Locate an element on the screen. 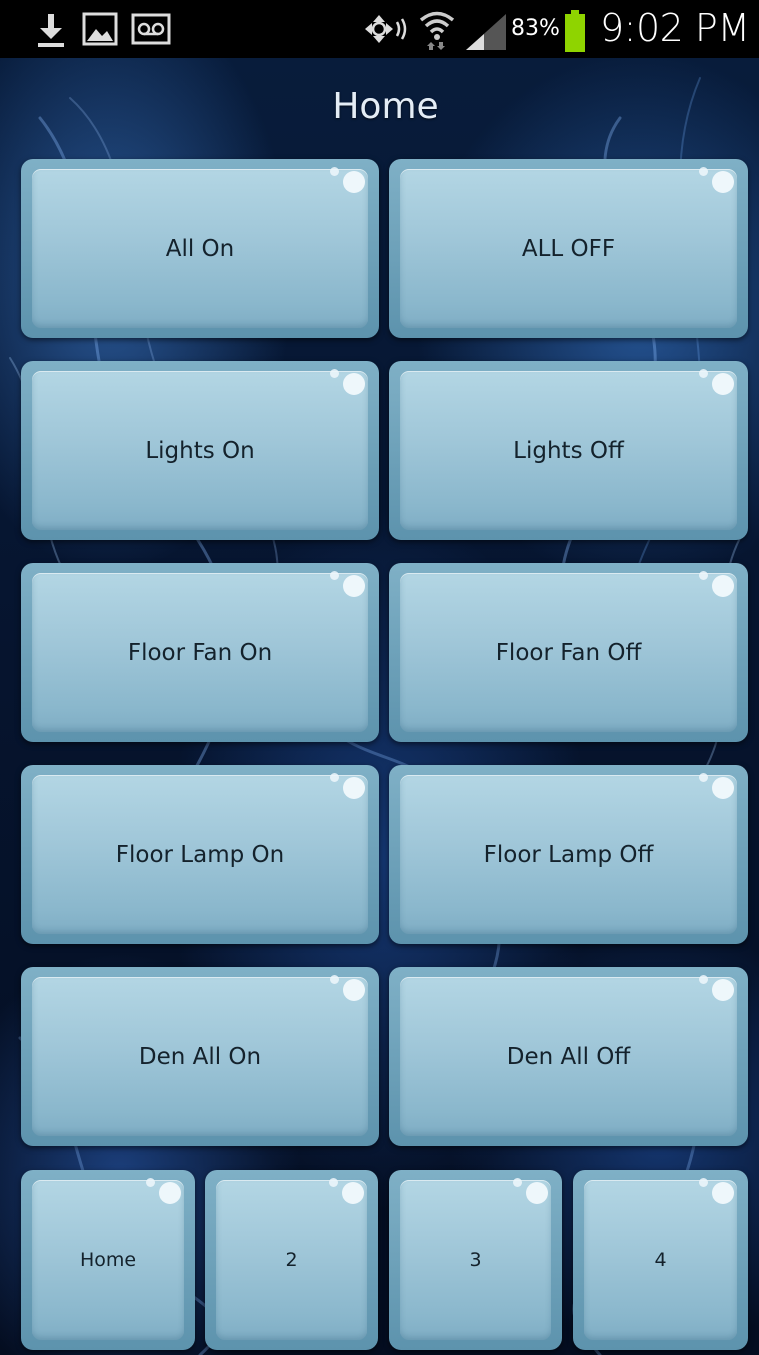 This screenshot has height=1355, width=759. wifi-icon is located at coordinates (437, 30).